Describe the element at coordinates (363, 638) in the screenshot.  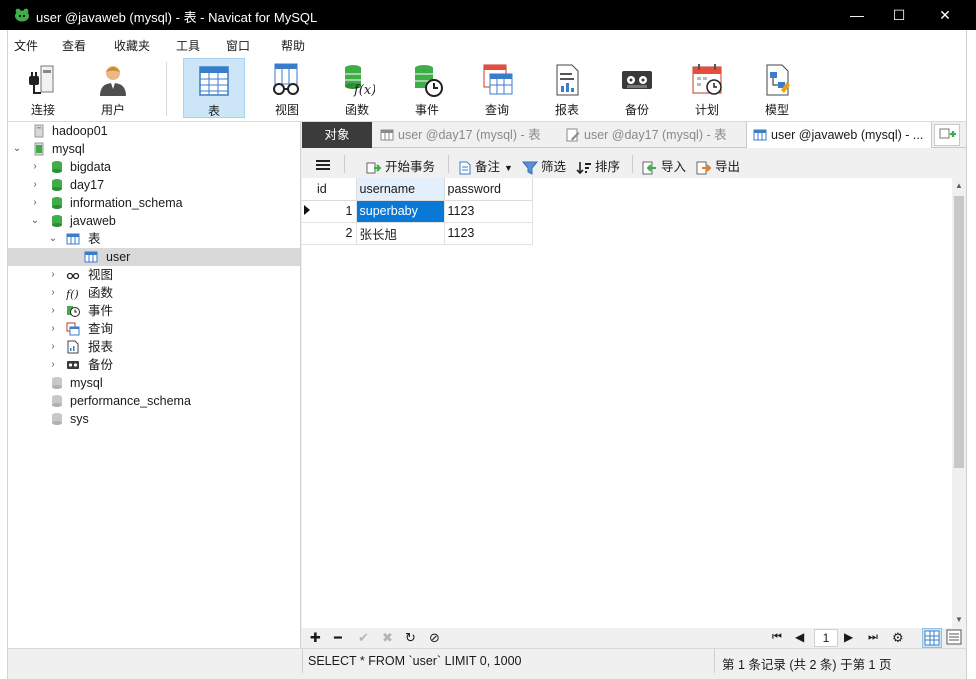
I see `apply-changes-button: ✔` at that location.